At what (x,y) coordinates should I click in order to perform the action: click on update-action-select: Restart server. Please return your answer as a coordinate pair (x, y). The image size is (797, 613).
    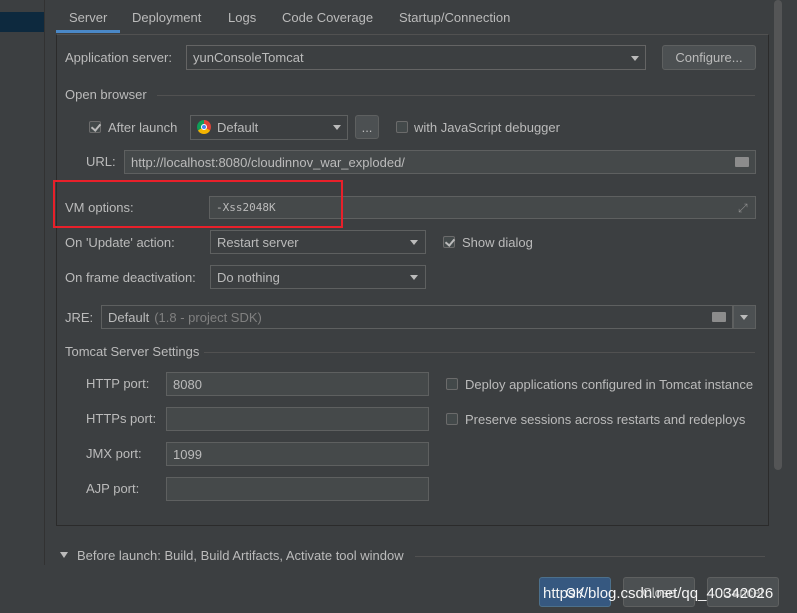
    Looking at the image, I should click on (318, 242).